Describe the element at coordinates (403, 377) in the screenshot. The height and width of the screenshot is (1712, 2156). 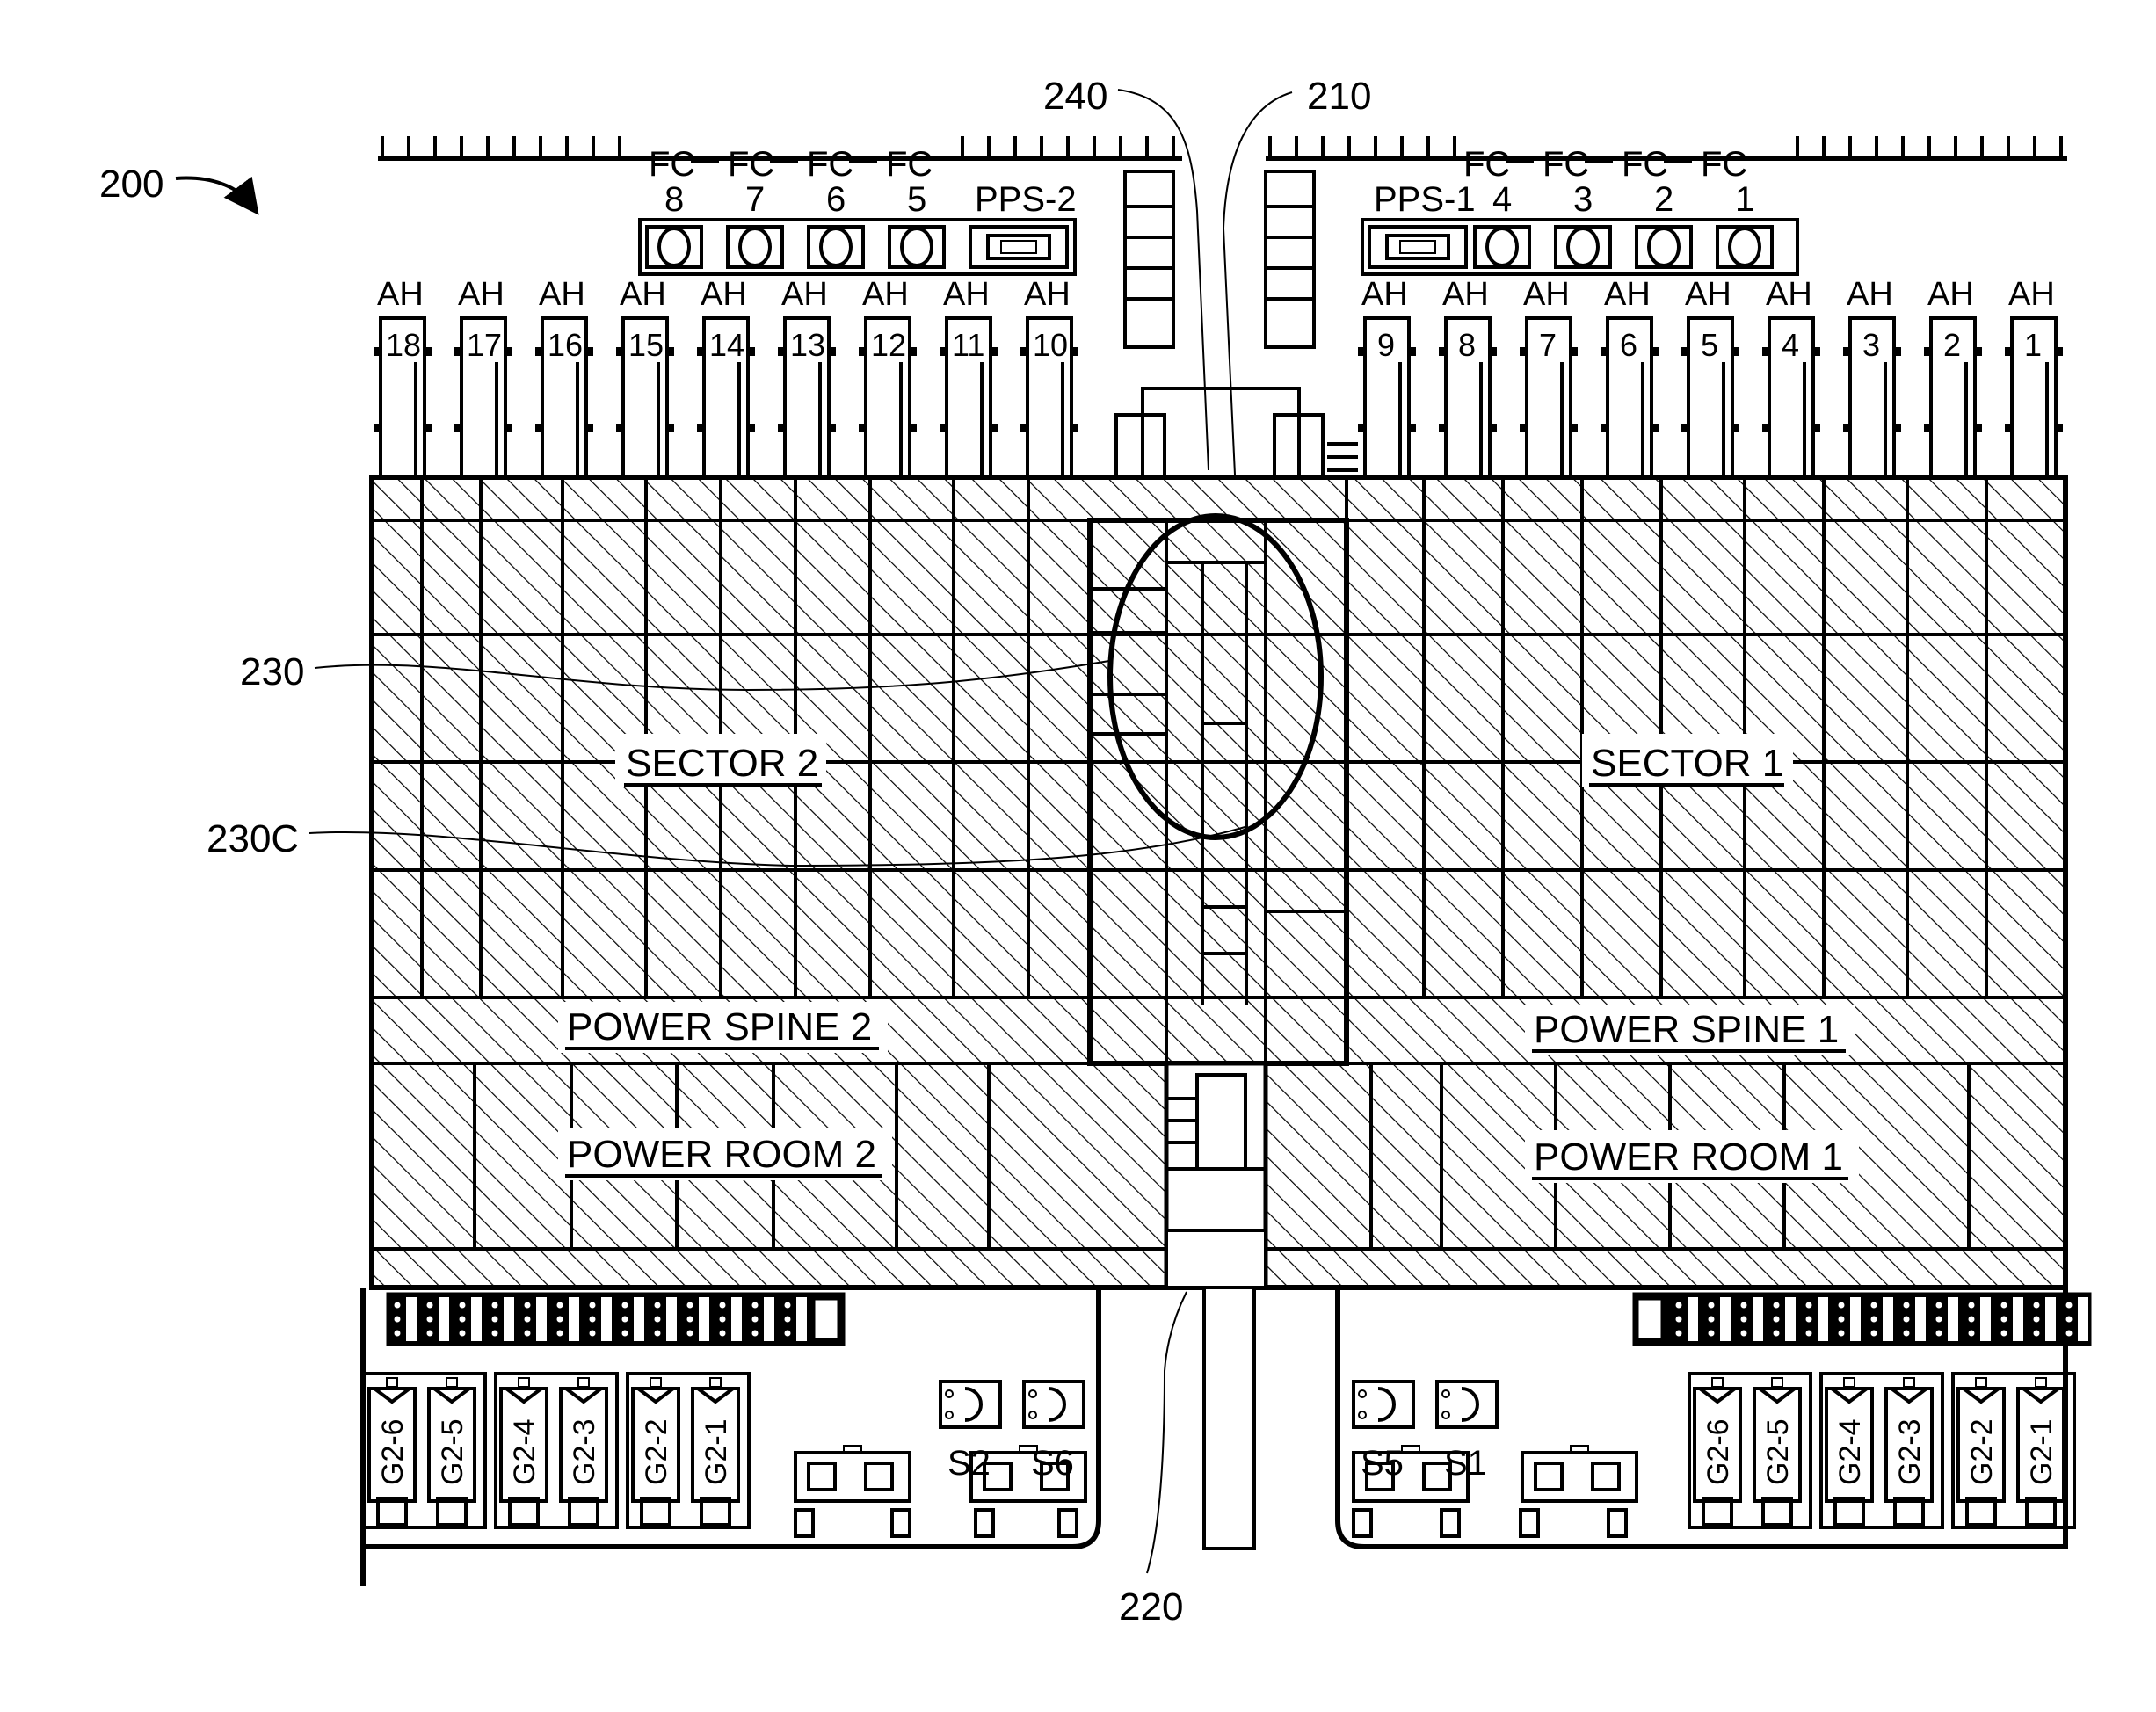
I see `air-handler-unit: AH 18` at that location.